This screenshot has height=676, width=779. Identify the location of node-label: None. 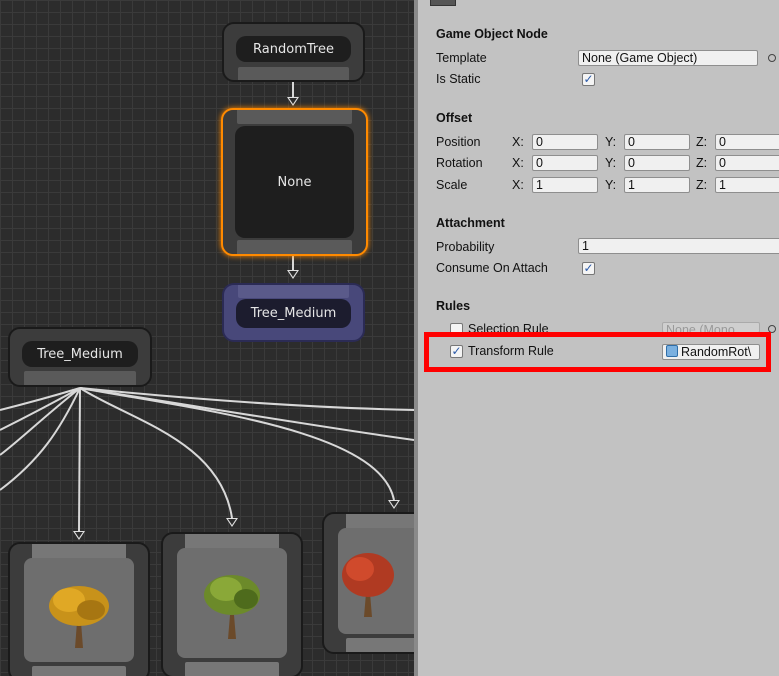
(294, 182).